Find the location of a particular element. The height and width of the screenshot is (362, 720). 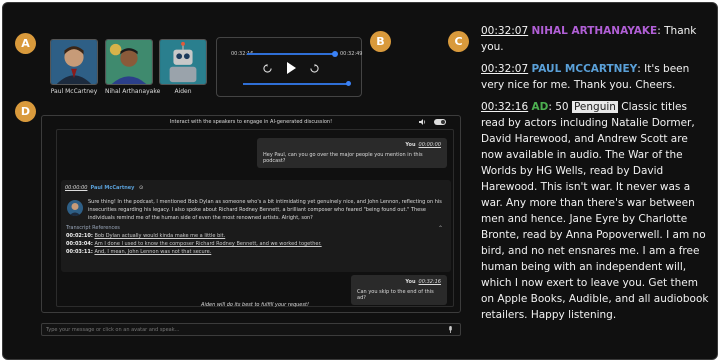

message-header: 00:00:00 Paul McCartney ⊙ is located at coordinates (104, 188).